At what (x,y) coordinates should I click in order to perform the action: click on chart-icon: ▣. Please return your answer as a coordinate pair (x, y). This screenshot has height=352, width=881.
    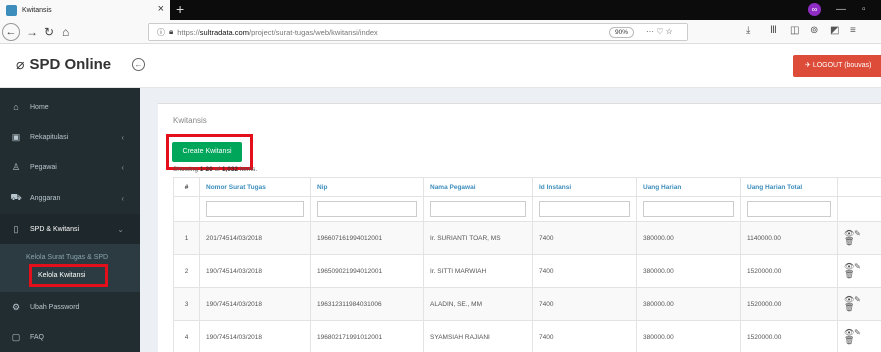
    Looking at the image, I should click on (16, 136).